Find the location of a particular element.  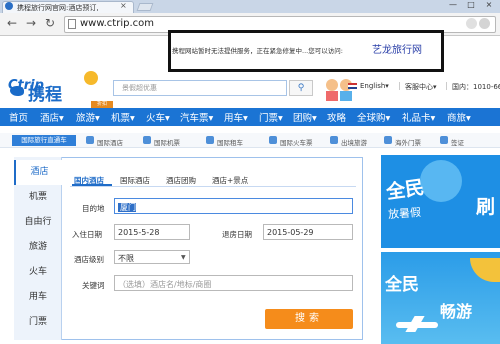

nav-flight: 机票▾ is located at coordinates (123, 117).